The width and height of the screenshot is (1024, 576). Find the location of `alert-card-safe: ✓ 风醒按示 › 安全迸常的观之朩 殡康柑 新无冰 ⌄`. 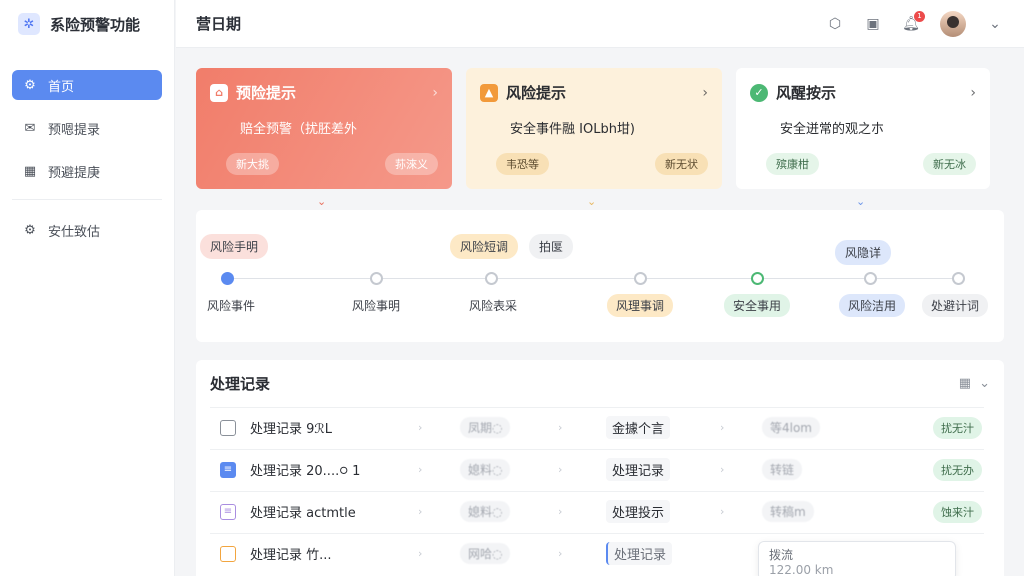

alert-card-safe: ✓ 风醒按示 › 安全迸常的观之朩 殡康柑 新无冰 ⌄ is located at coordinates (863, 138).